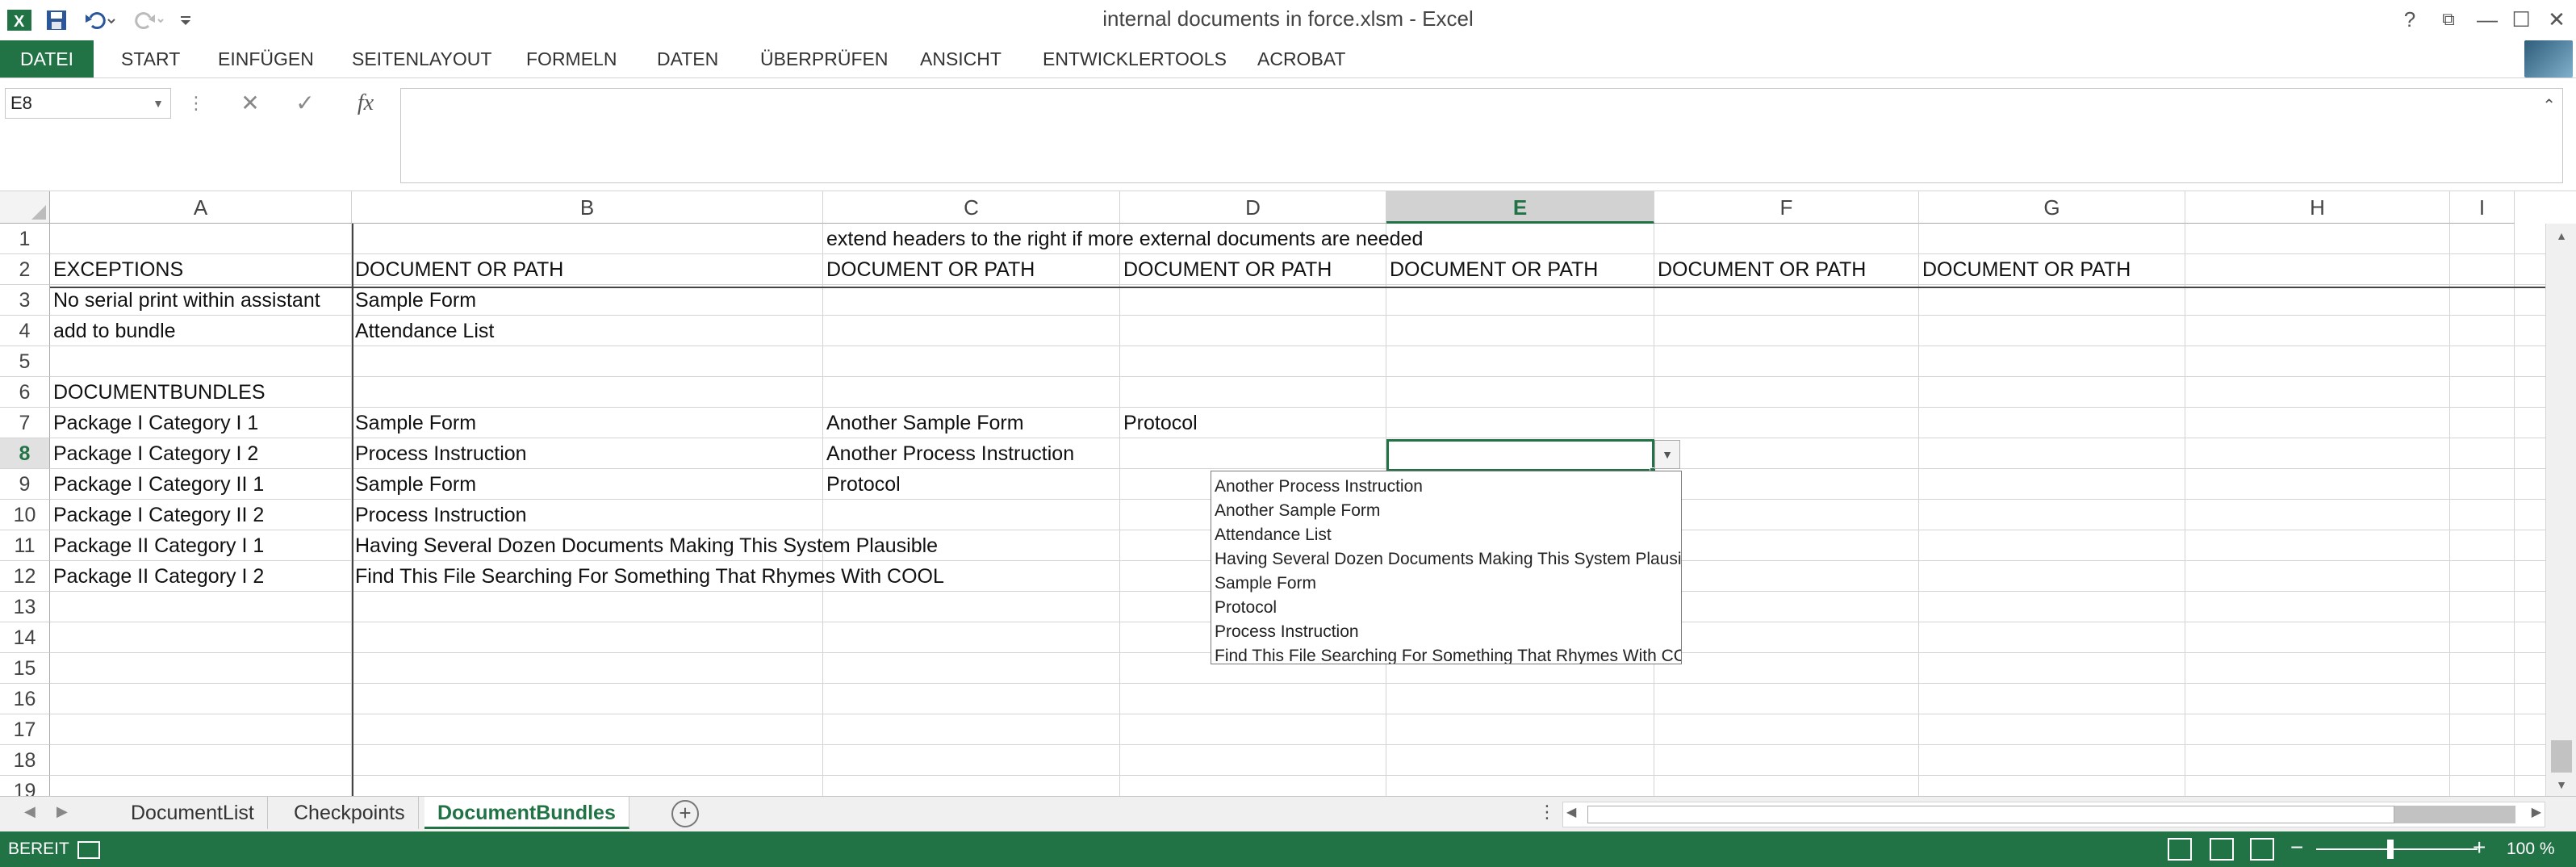  I want to click on maximize-button: ☐, so click(2521, 19).